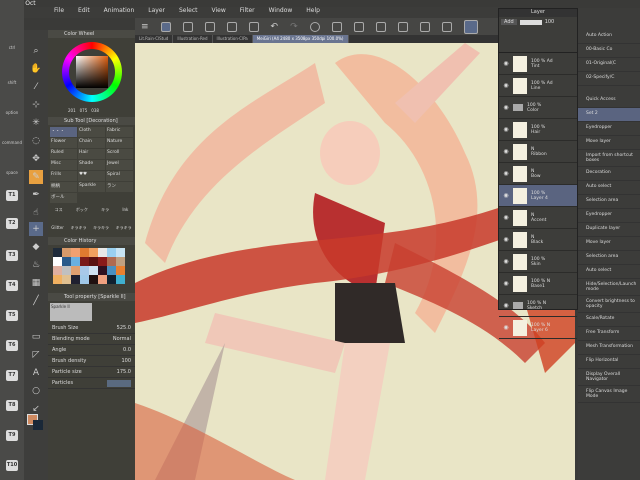 The height and width of the screenshot is (480, 640). I want to click on particles-row: Particles, so click(91, 383).